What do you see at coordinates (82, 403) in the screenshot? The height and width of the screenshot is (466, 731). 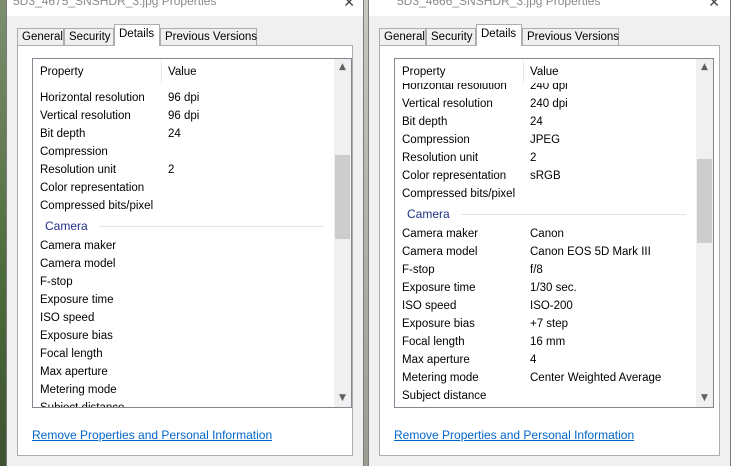 I see `property-name: Subject distance` at bounding box center [82, 403].